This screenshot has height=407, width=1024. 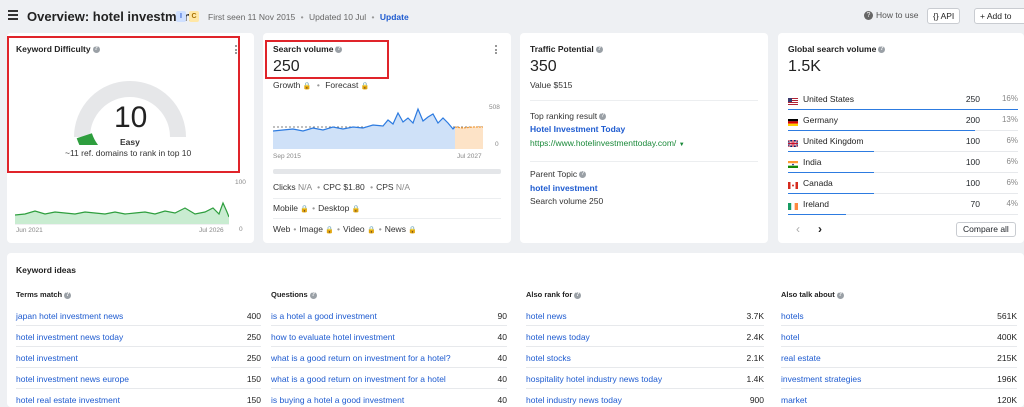 What do you see at coordinates (47, 358) in the screenshot?
I see `keyword-link: hotel investment` at bounding box center [47, 358].